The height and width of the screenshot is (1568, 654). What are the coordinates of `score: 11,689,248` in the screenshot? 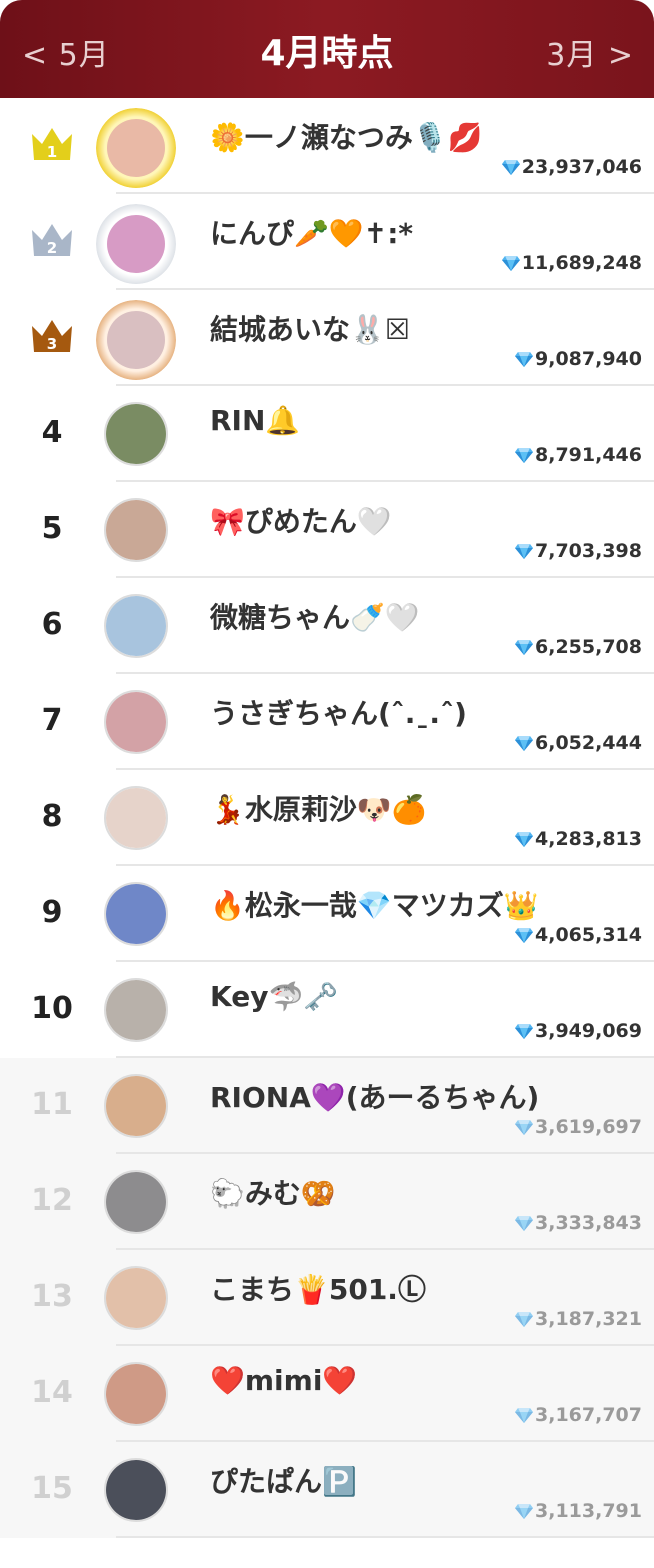 It's located at (571, 263).